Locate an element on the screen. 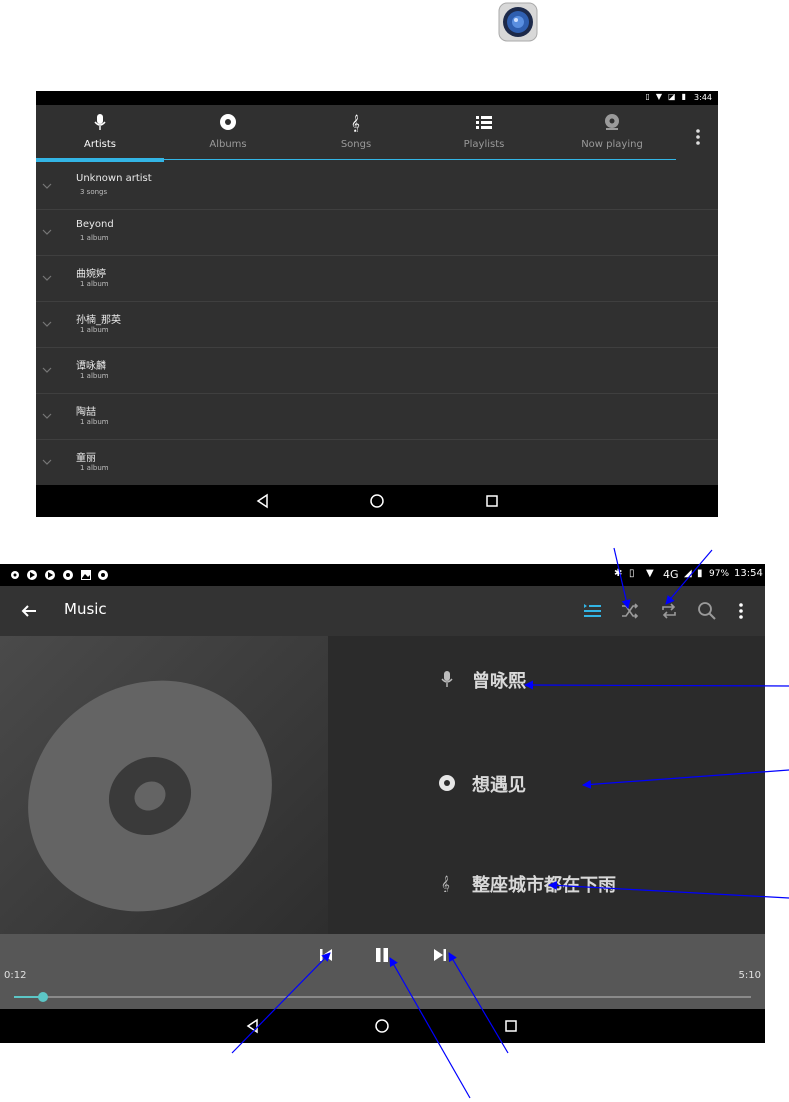  bluetooth-icon: ✱ is located at coordinates (618, 573).